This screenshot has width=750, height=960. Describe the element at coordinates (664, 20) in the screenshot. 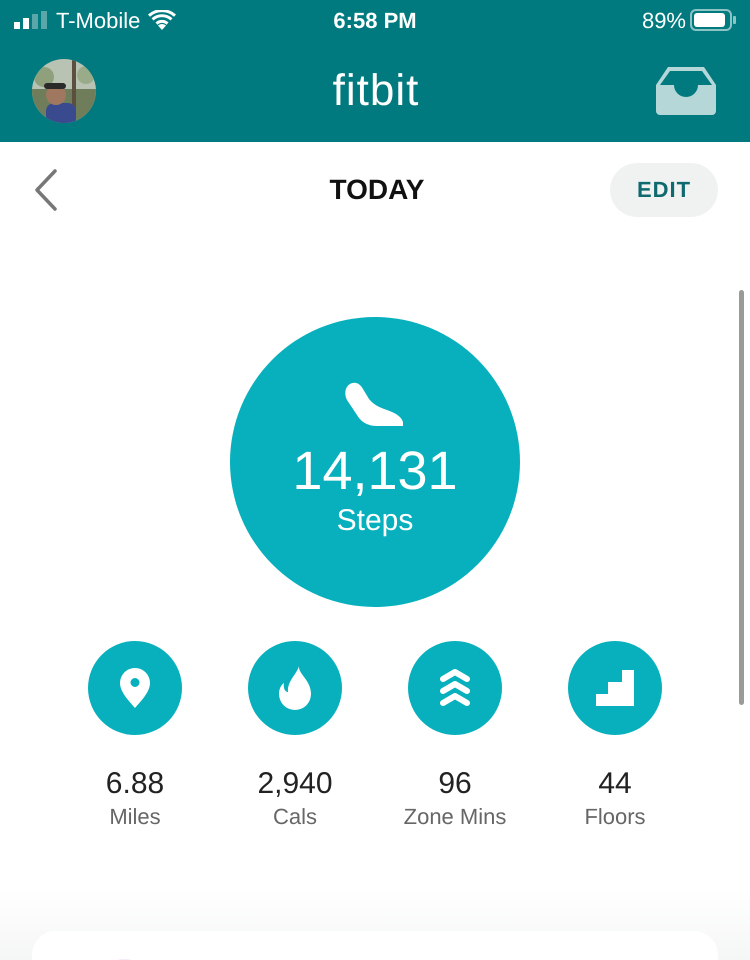

I see `battery-percent: 89%` at that location.